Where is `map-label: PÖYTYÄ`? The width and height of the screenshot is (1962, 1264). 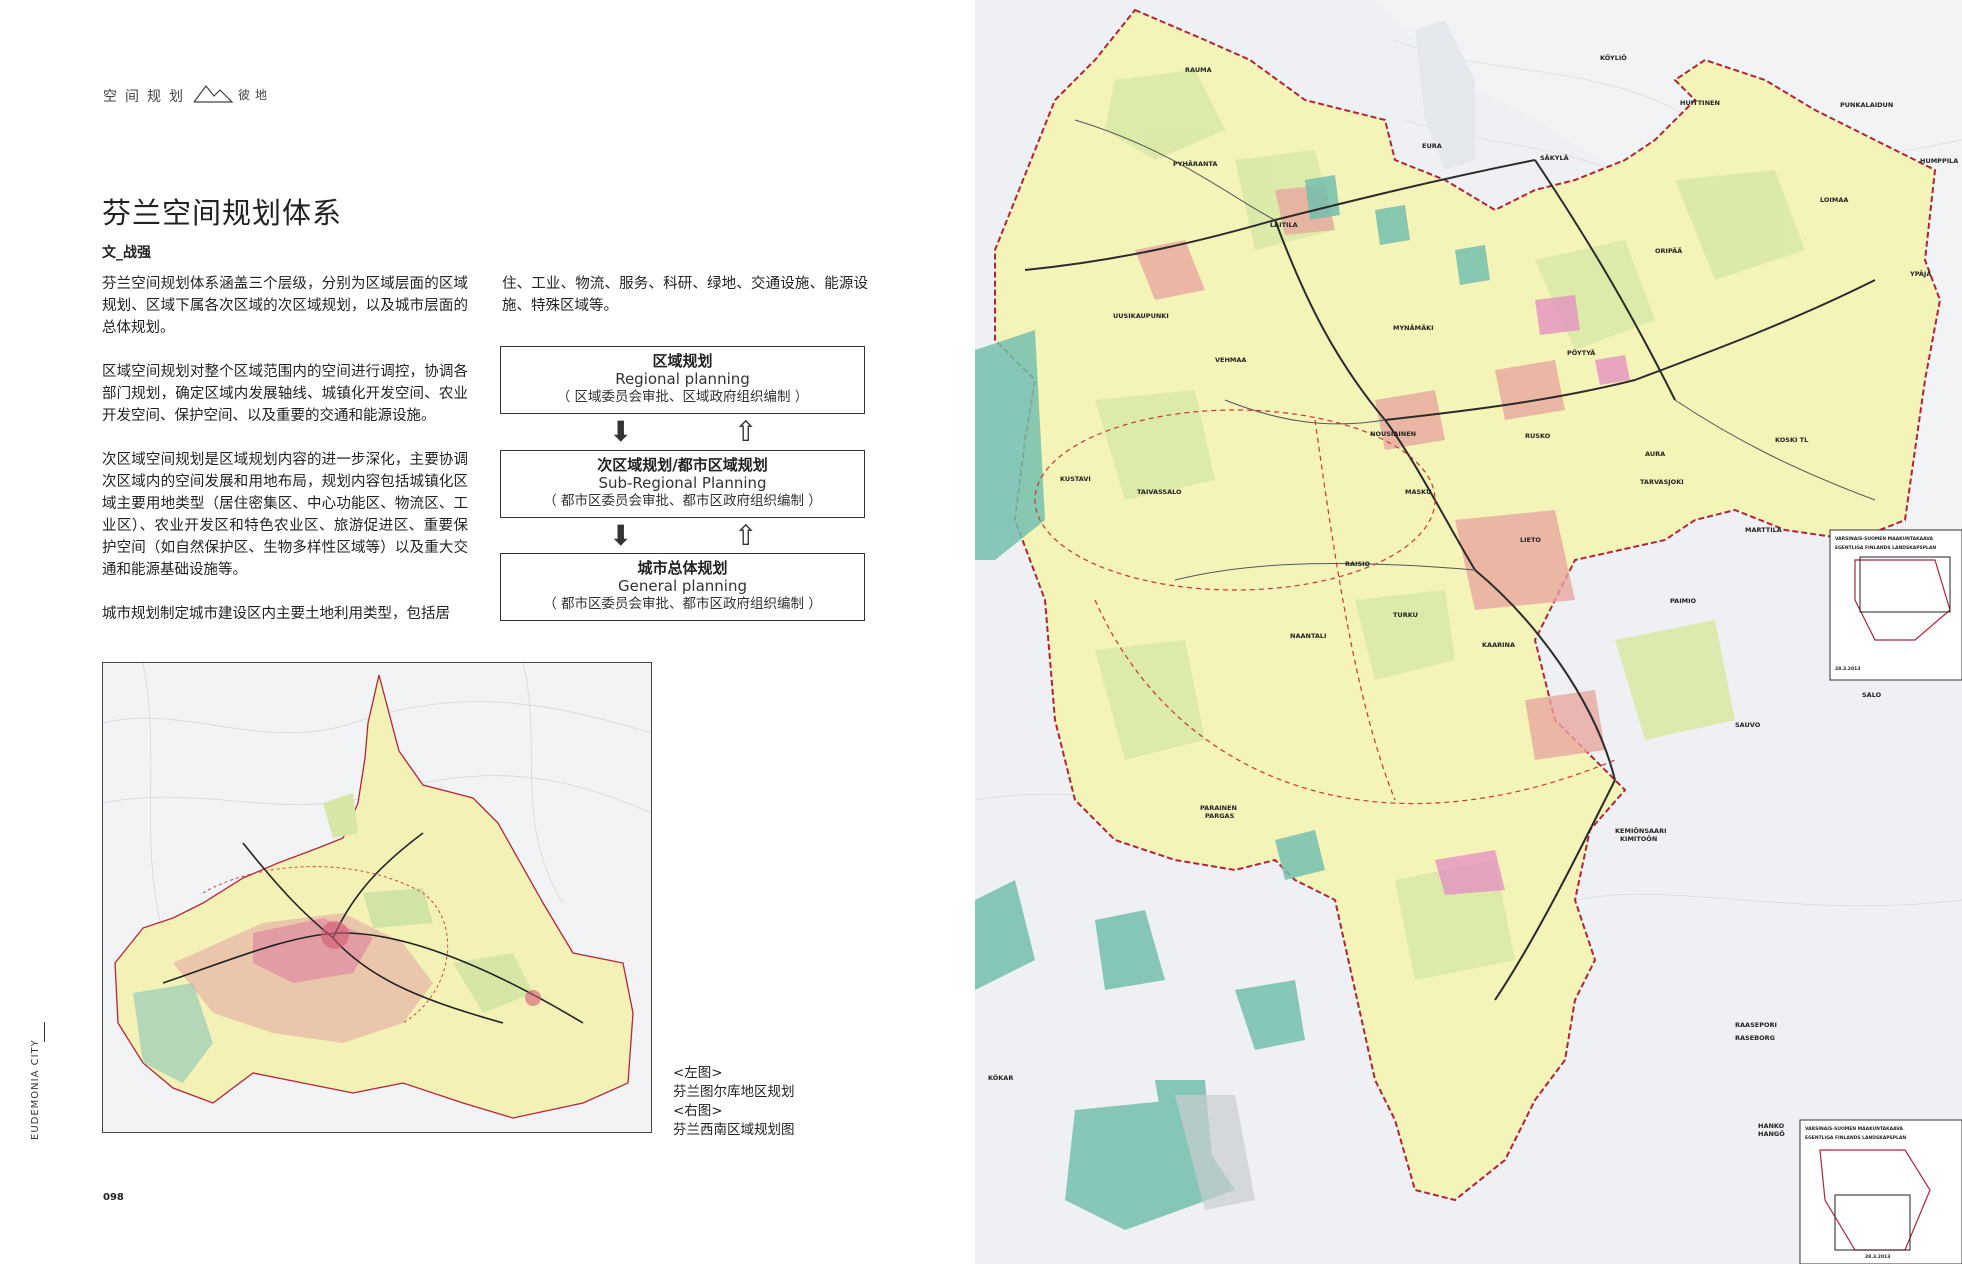 map-label: PÖYTYÄ is located at coordinates (1581, 352).